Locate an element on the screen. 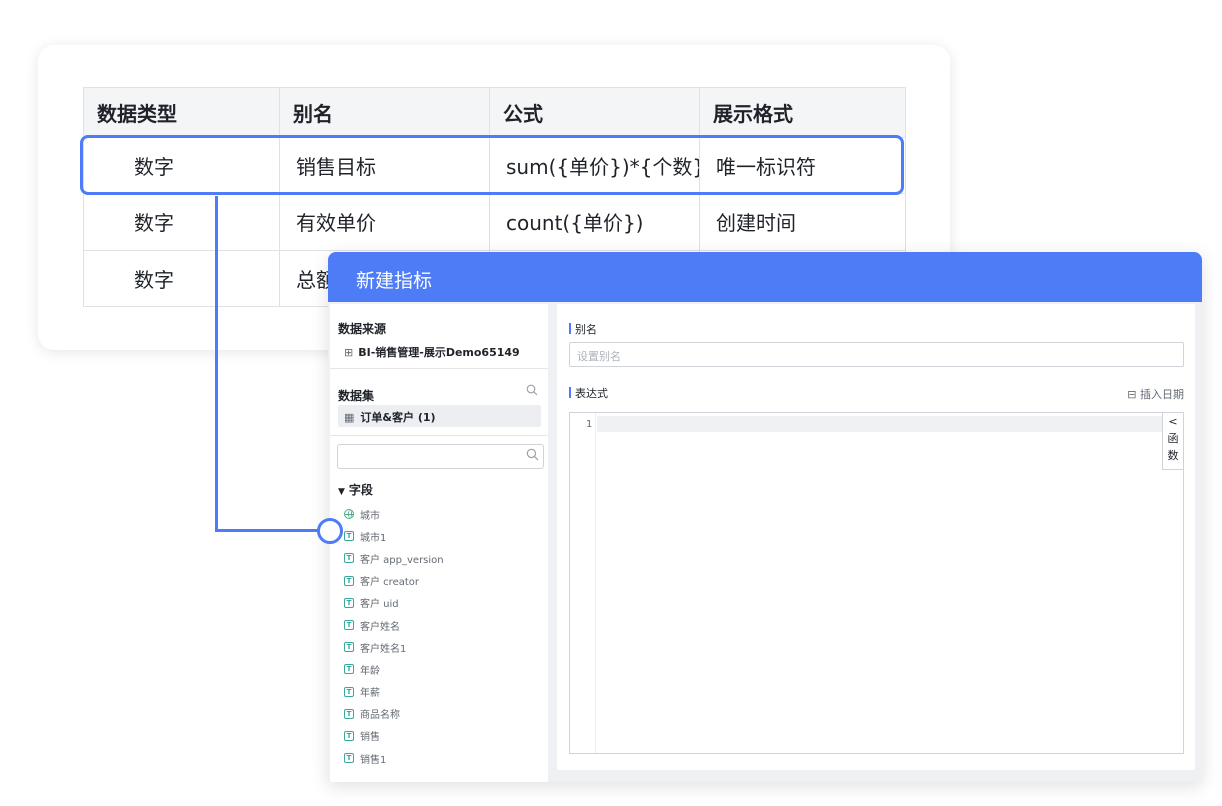 The image size is (1222, 806). globe-icon is located at coordinates (349, 514).